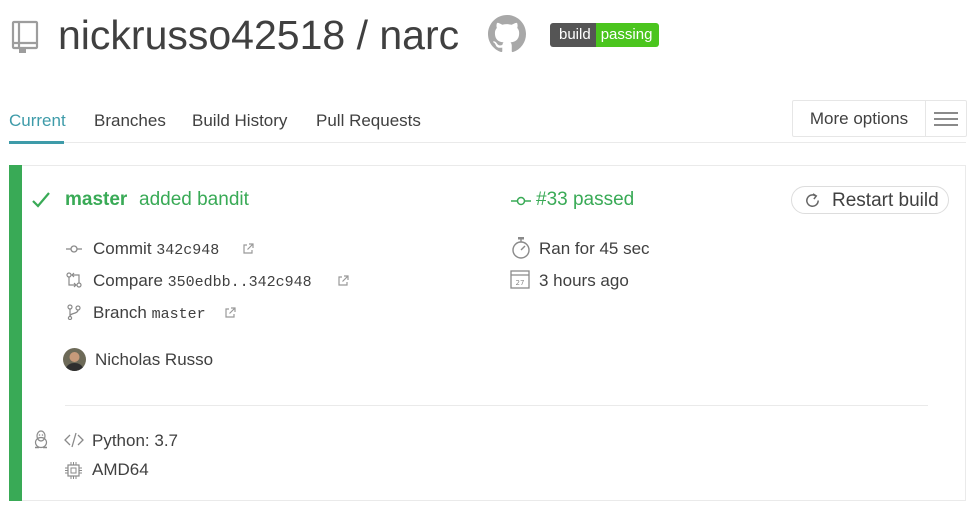 The height and width of the screenshot is (509, 975). Describe the element at coordinates (149, 314) in the screenshot. I see `branch-row: Branch master` at that location.